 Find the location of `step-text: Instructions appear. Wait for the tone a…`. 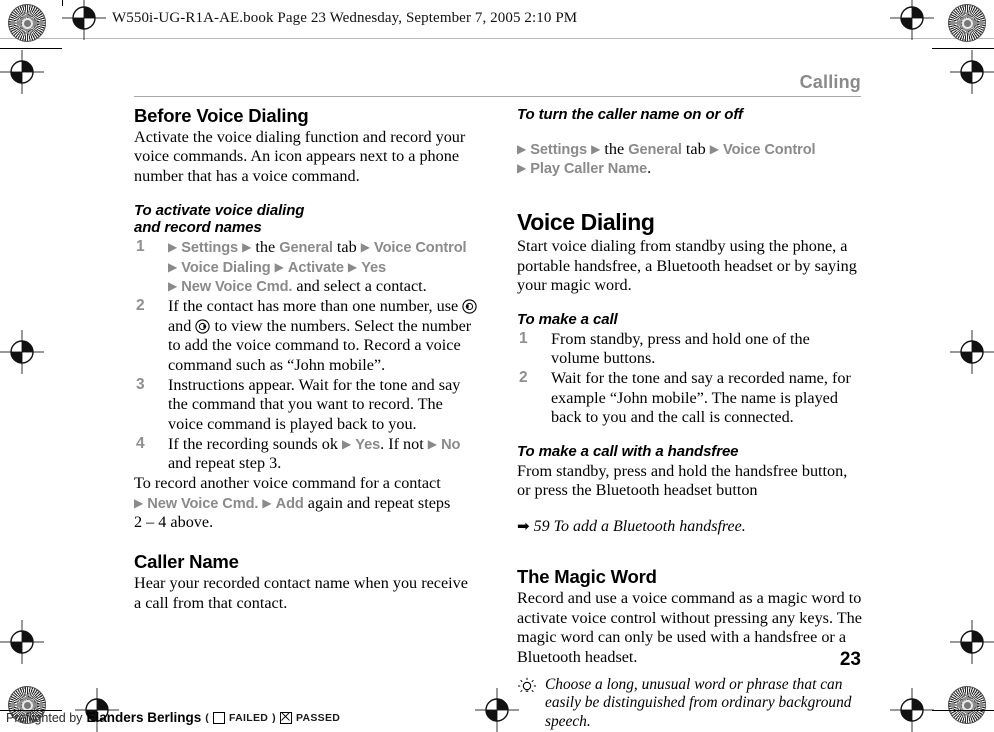

step-text: Instructions appear. Wait for the tone a… is located at coordinates (314, 404).